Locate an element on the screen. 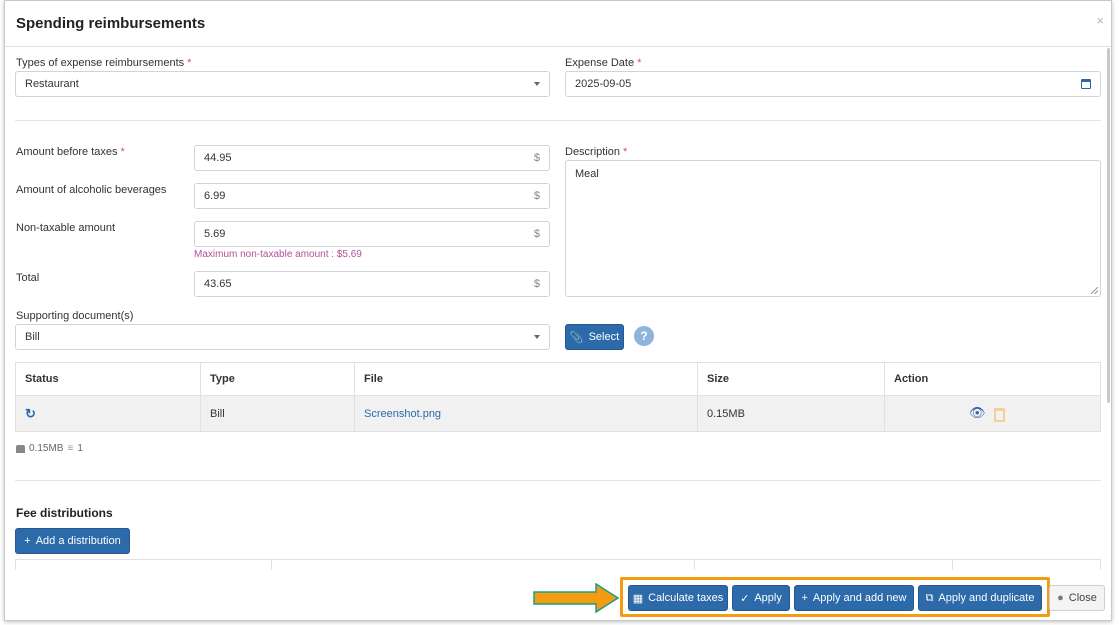 The image size is (1119, 625). trash-icon is located at coordinates (999, 414).